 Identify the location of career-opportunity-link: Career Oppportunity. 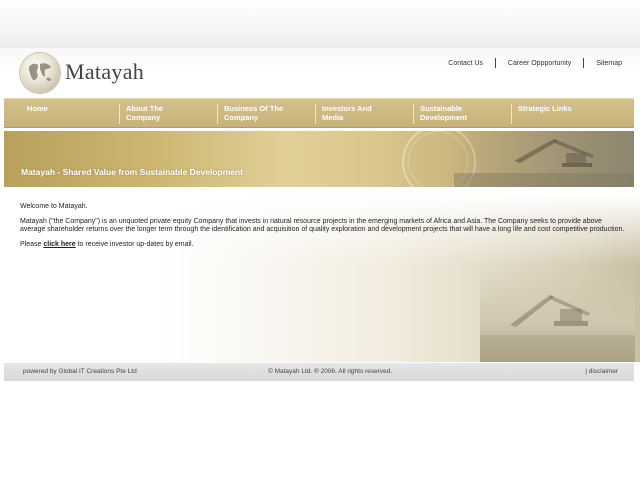
(539, 63).